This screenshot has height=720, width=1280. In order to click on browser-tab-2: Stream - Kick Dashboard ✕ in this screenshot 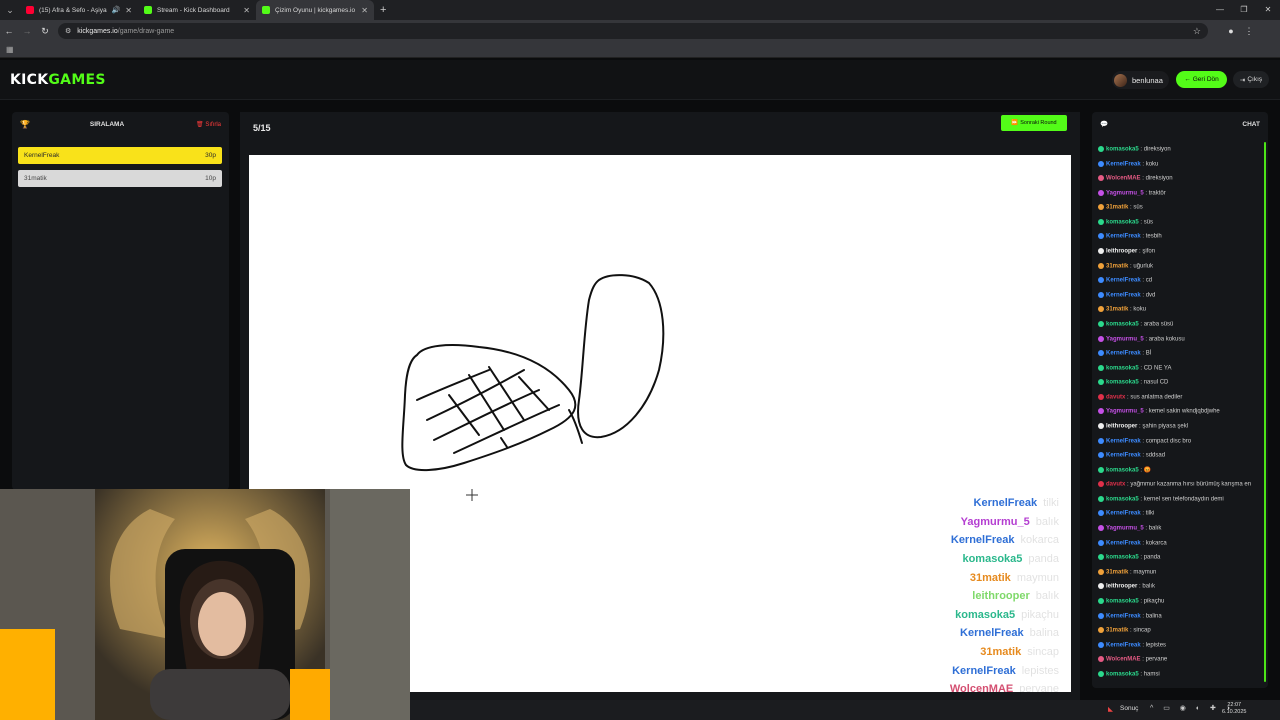, I will do `click(197, 10)`.